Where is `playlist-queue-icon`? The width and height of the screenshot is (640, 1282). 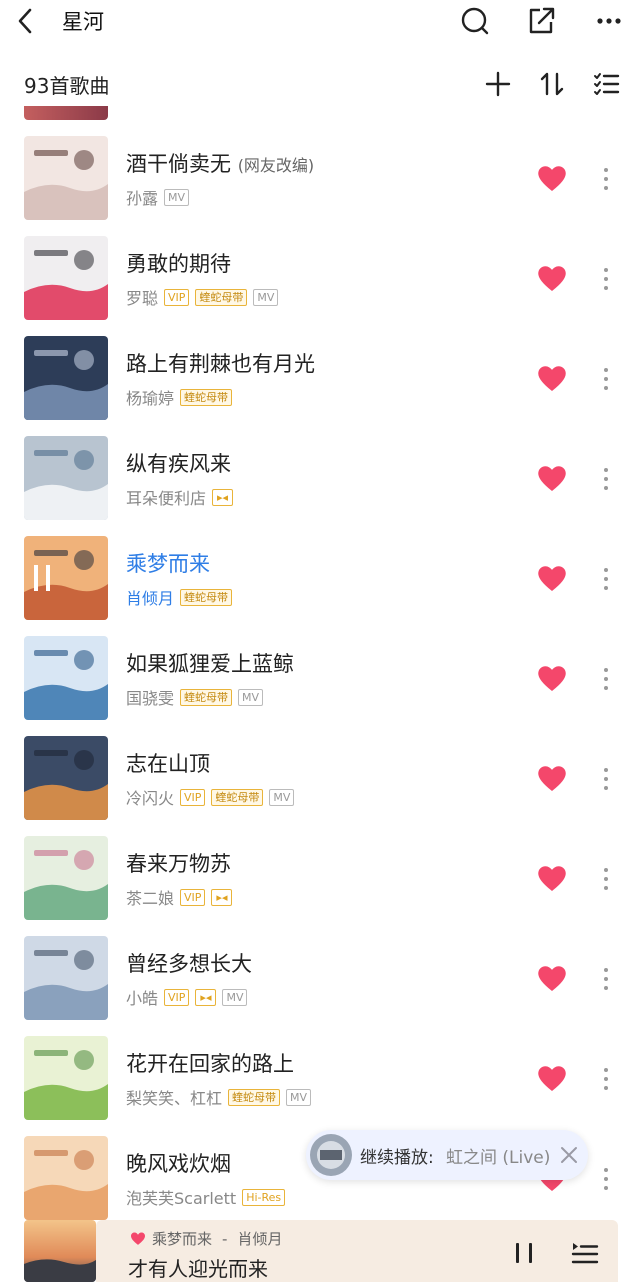 playlist-queue-icon is located at coordinates (585, 1253).